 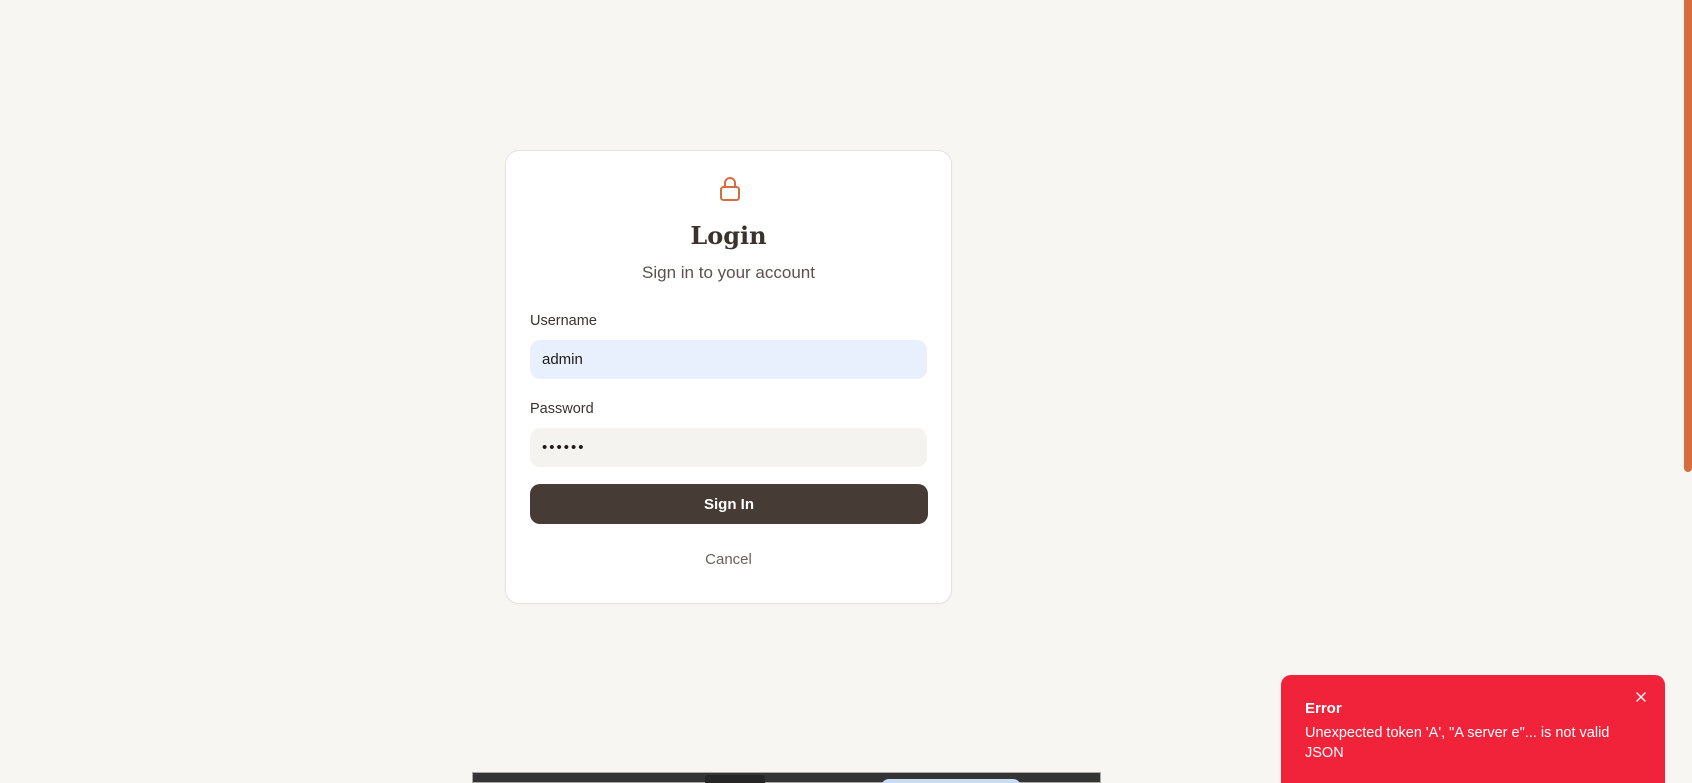 I want to click on lock-icon, so click(x=730, y=189).